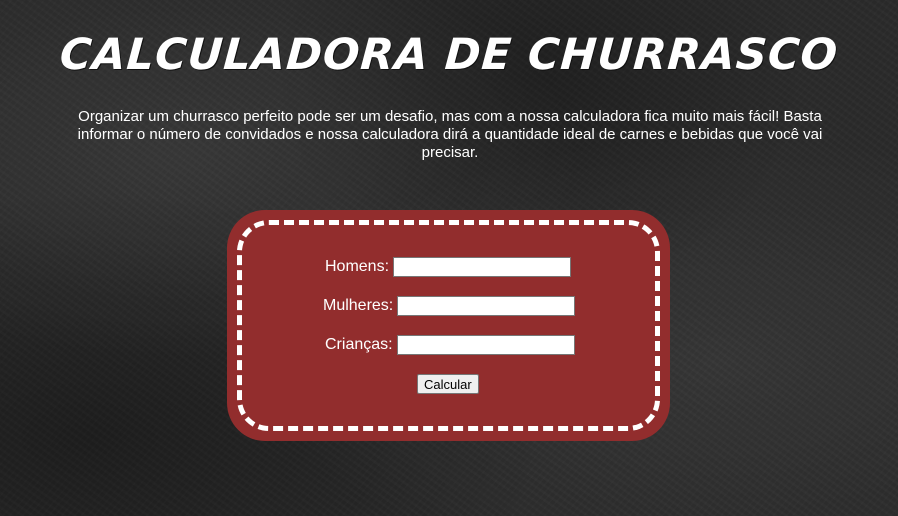  I want to click on mulheres-row: Mulheres:, so click(449, 306).